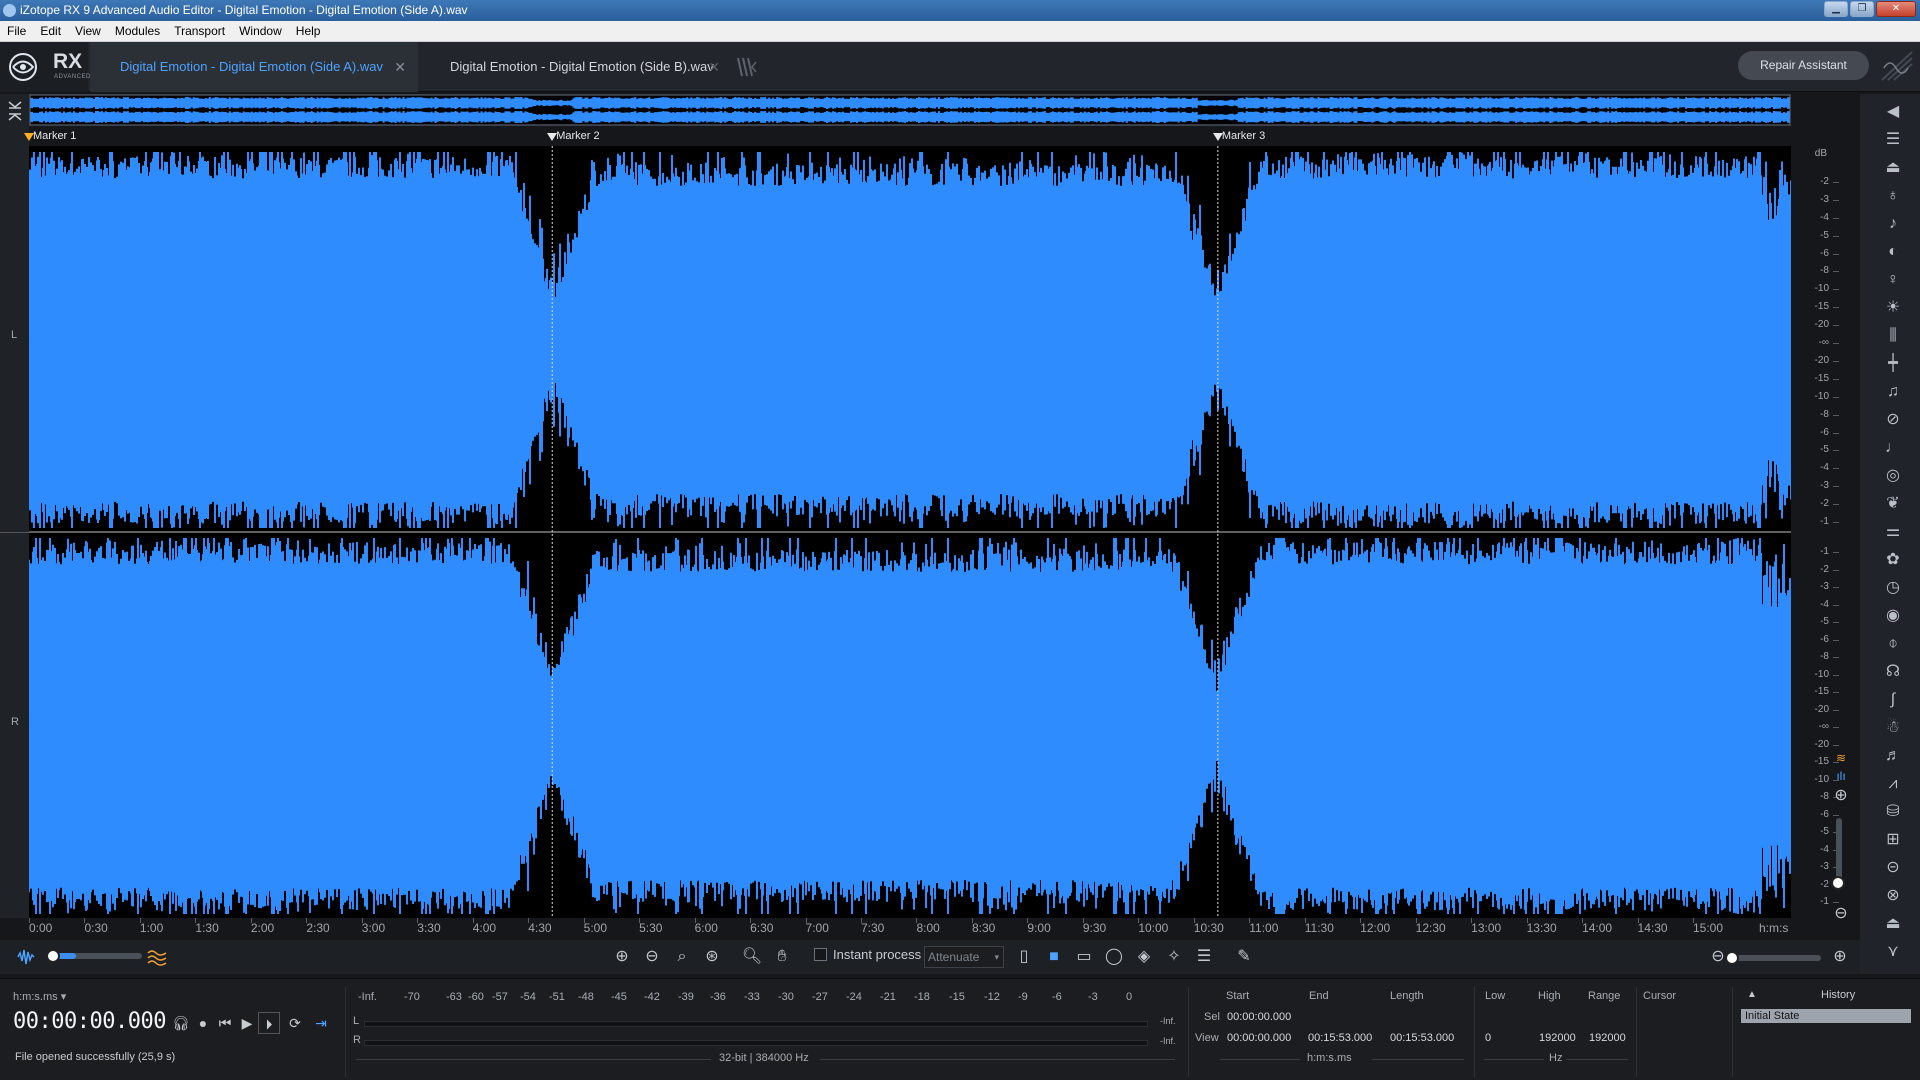 This screenshot has width=1920, height=1080. Describe the element at coordinates (1893, 336) in the screenshot. I see `equalizer-icon: ⫼` at that location.